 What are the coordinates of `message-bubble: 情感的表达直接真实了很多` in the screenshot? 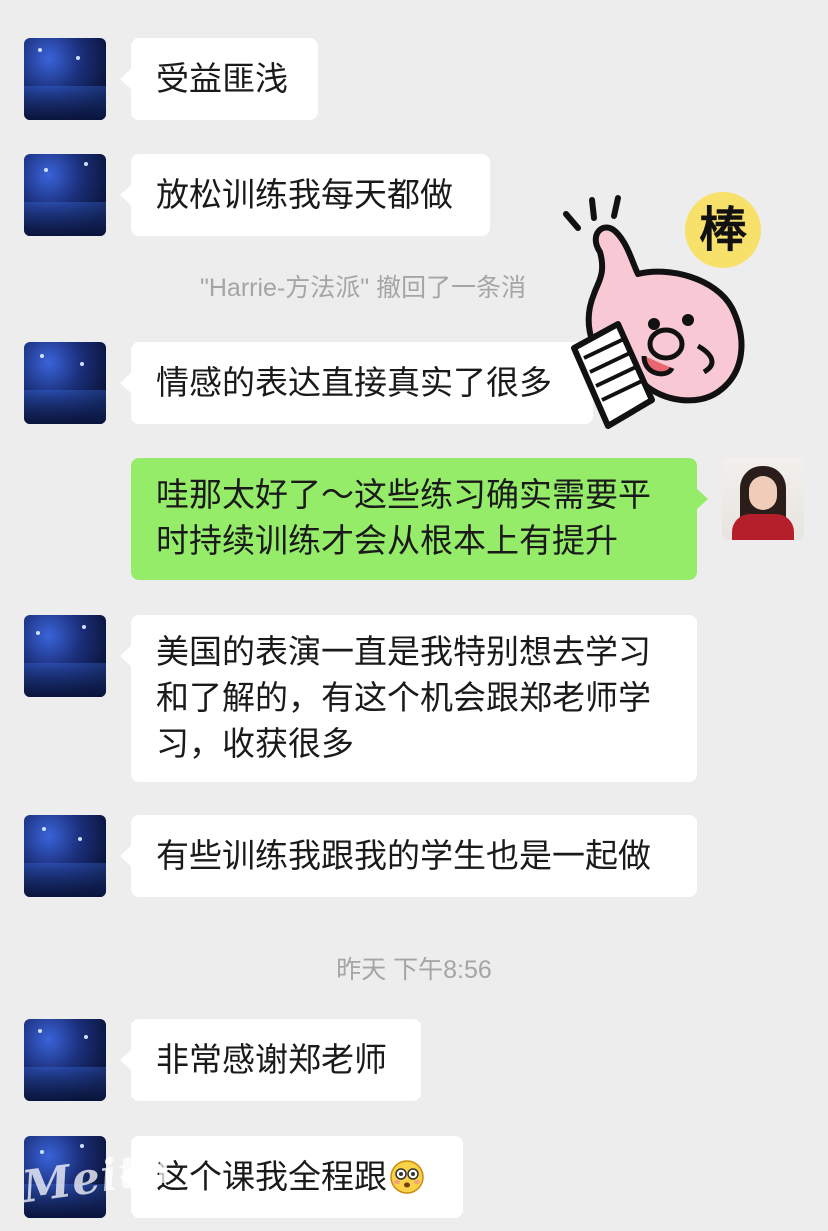 It's located at (356, 383).